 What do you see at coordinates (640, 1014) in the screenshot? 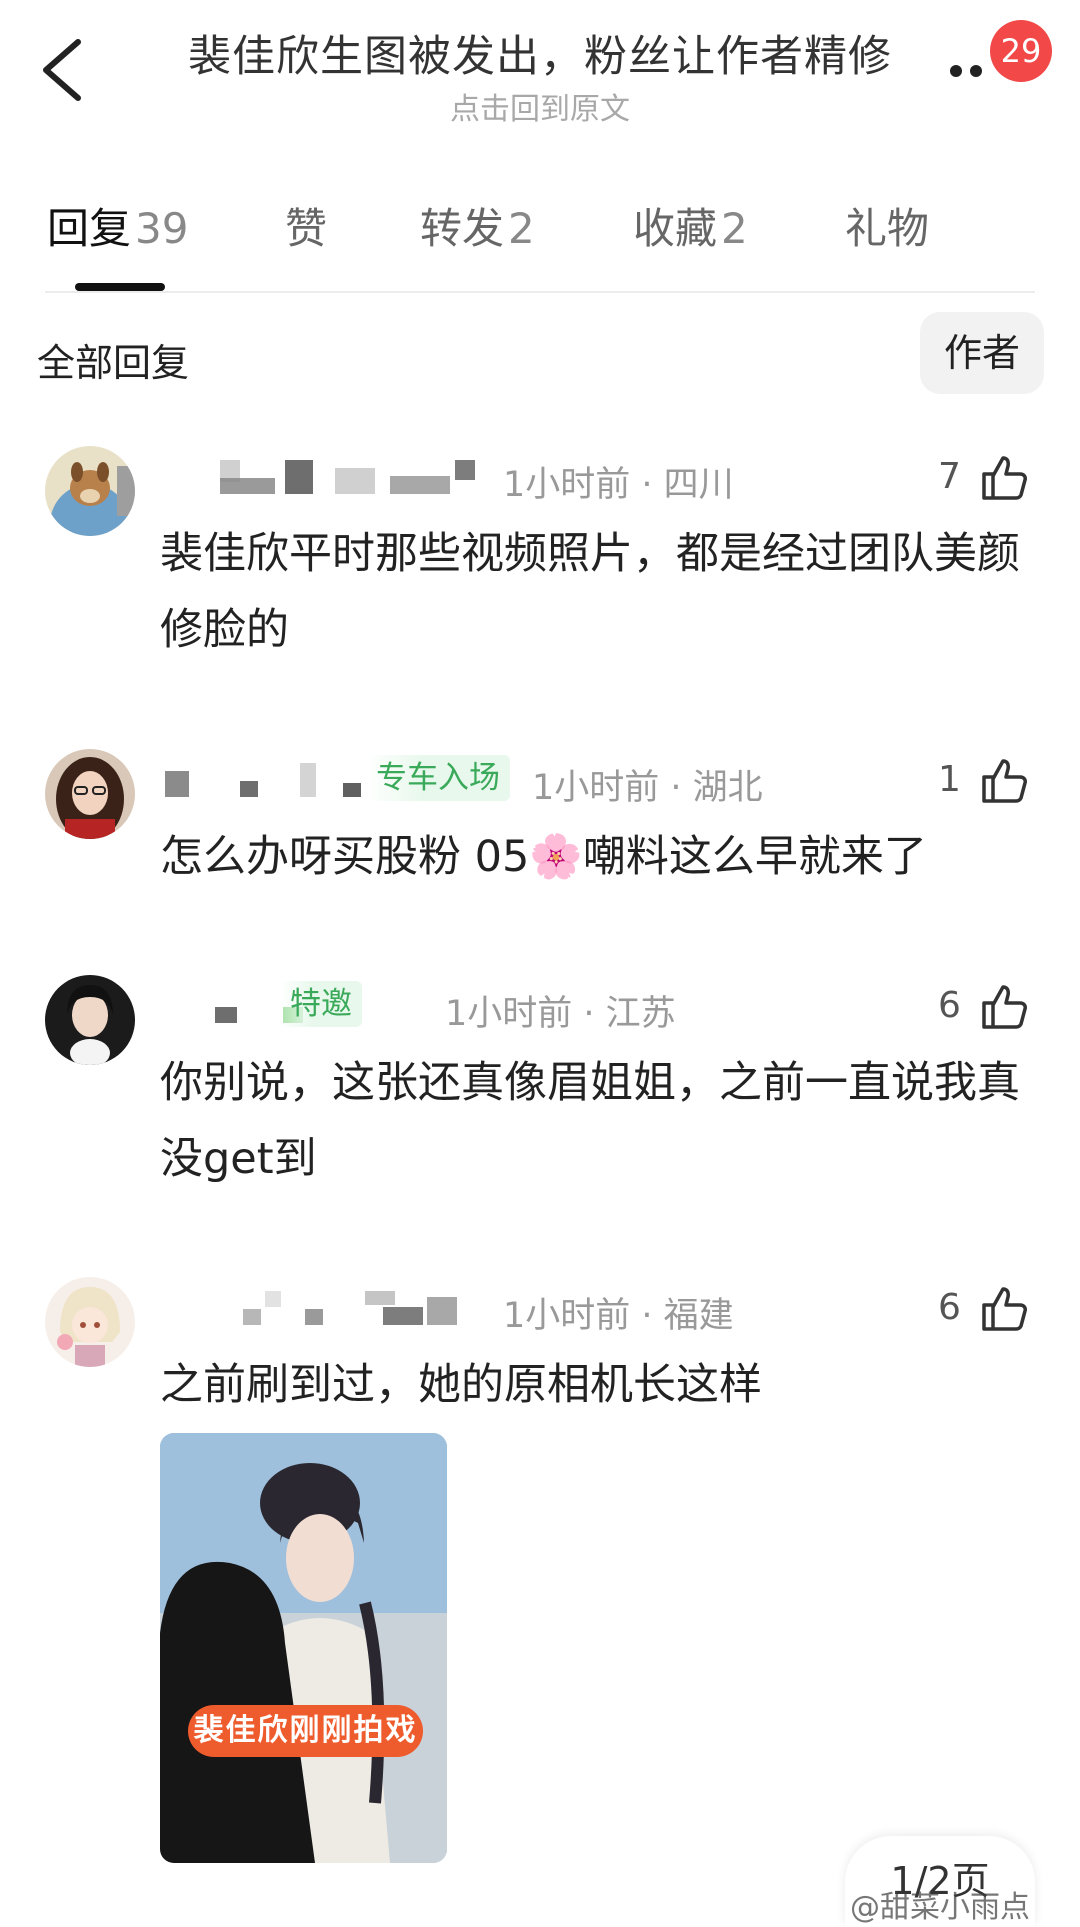
I see `comment-location: 江苏` at bounding box center [640, 1014].